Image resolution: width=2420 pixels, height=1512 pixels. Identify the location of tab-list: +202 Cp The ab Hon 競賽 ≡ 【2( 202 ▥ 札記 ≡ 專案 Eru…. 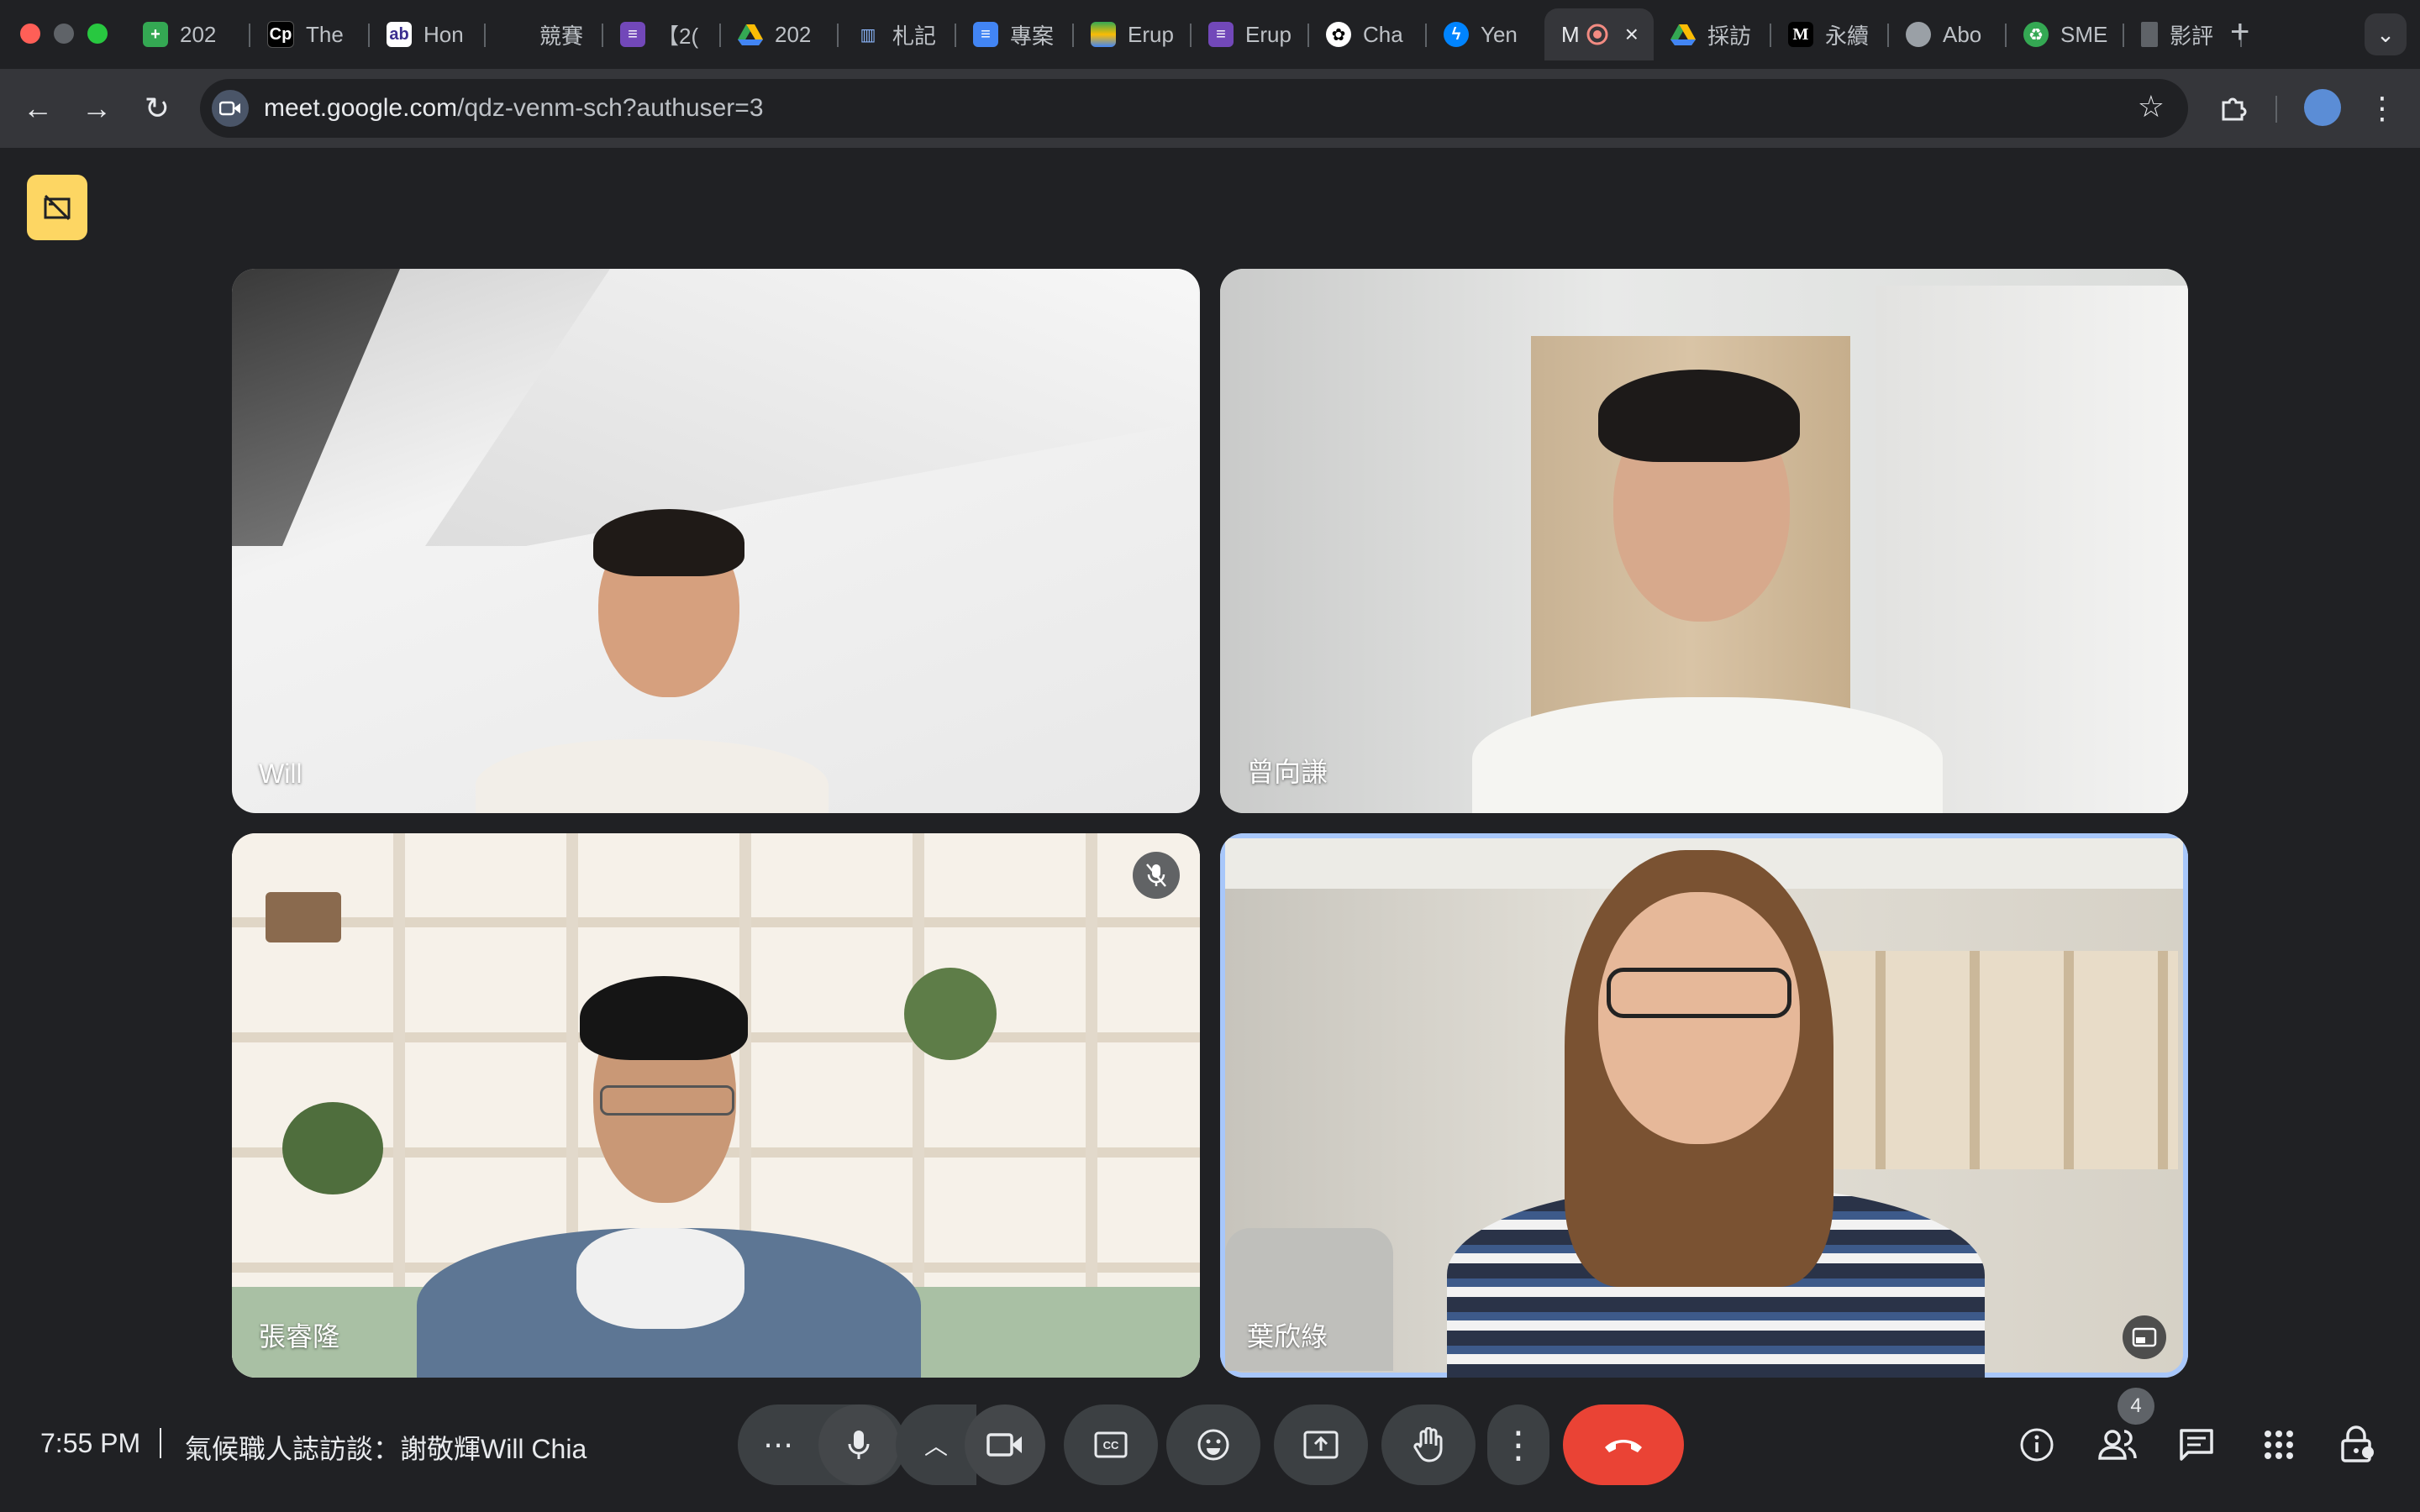
(1184, 34).